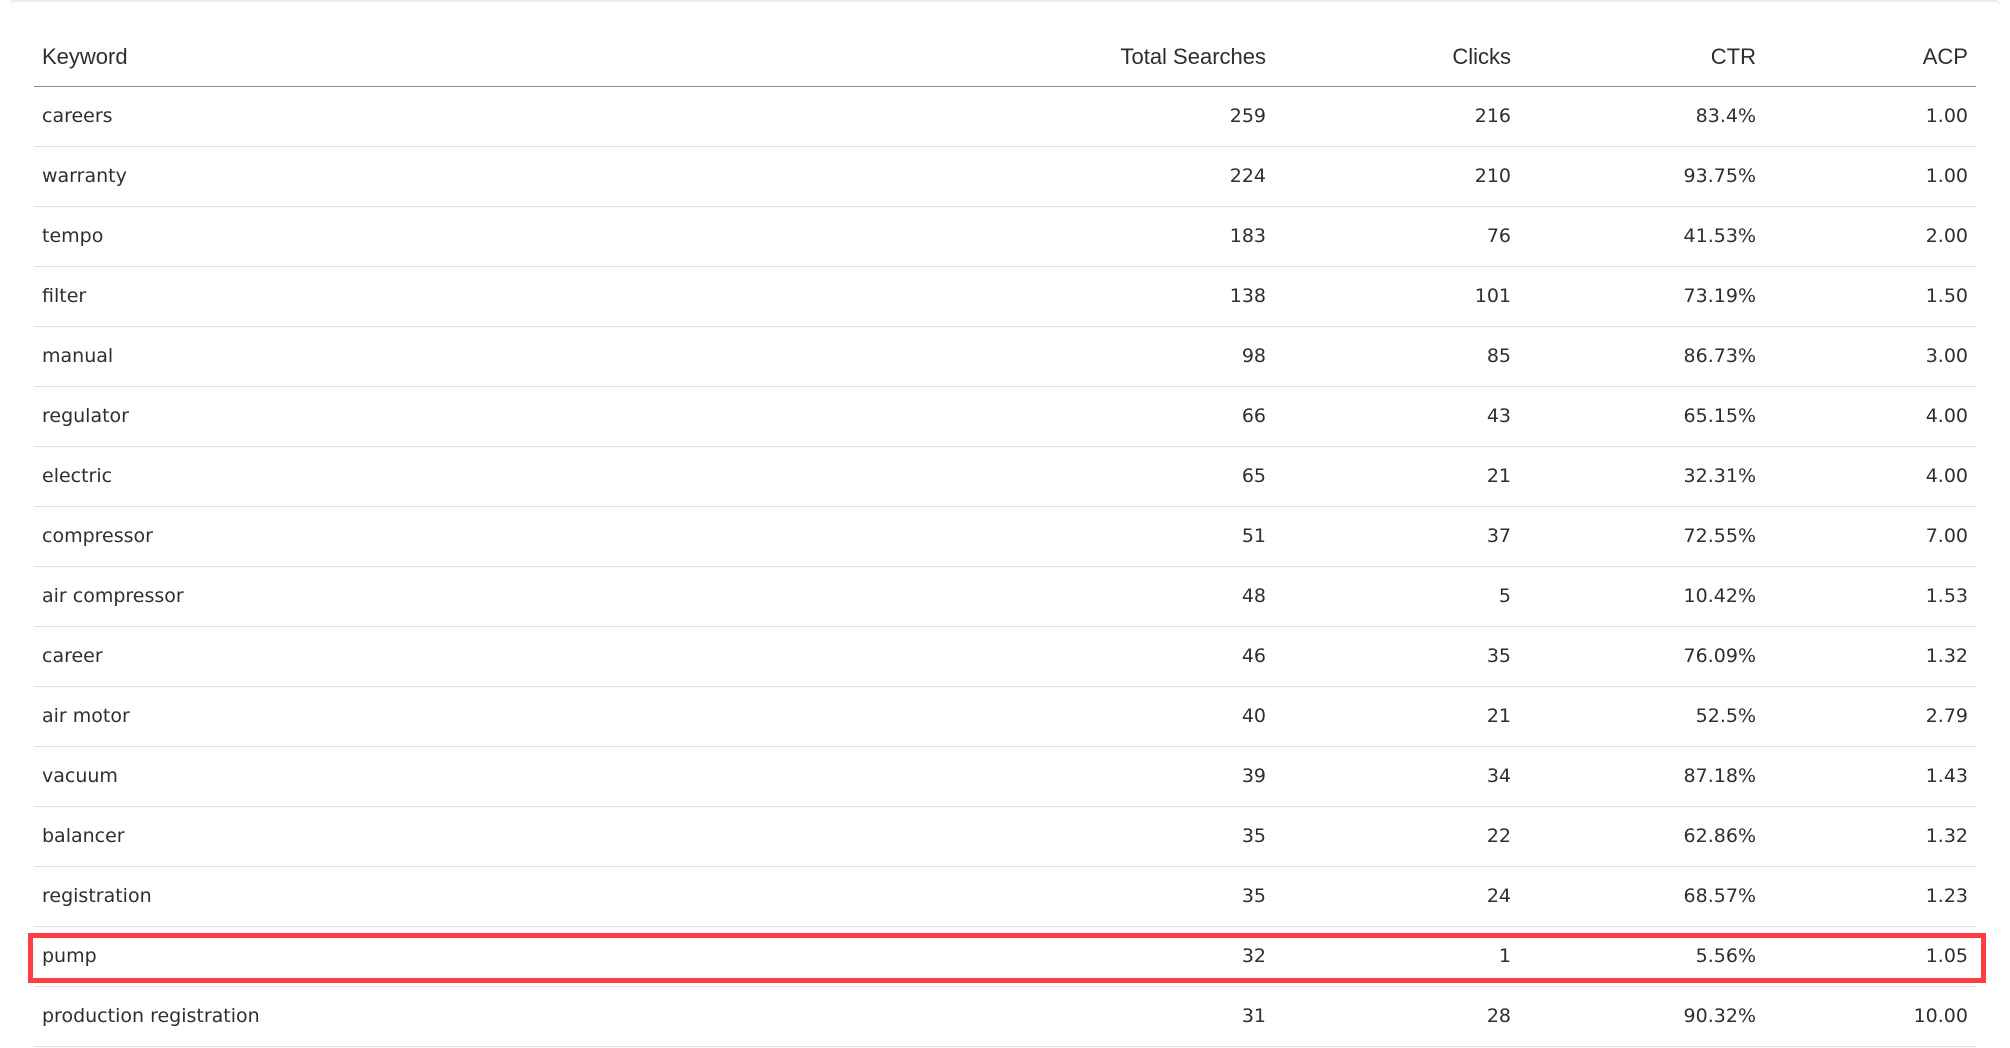 The width and height of the screenshot is (2010, 1048). Describe the element at coordinates (1641, 356) in the screenshot. I see `ctr-cell: 86.73%` at that location.